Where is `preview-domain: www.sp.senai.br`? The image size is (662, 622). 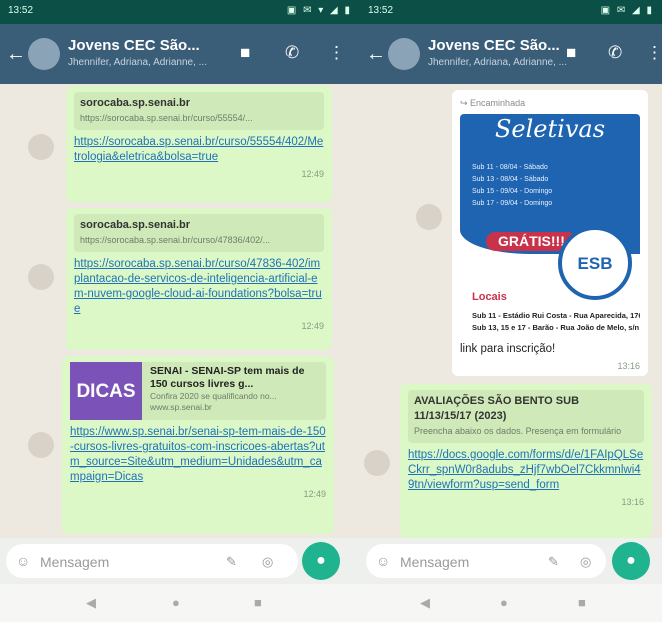 preview-domain: www.sp.senai.br is located at coordinates (181, 407).